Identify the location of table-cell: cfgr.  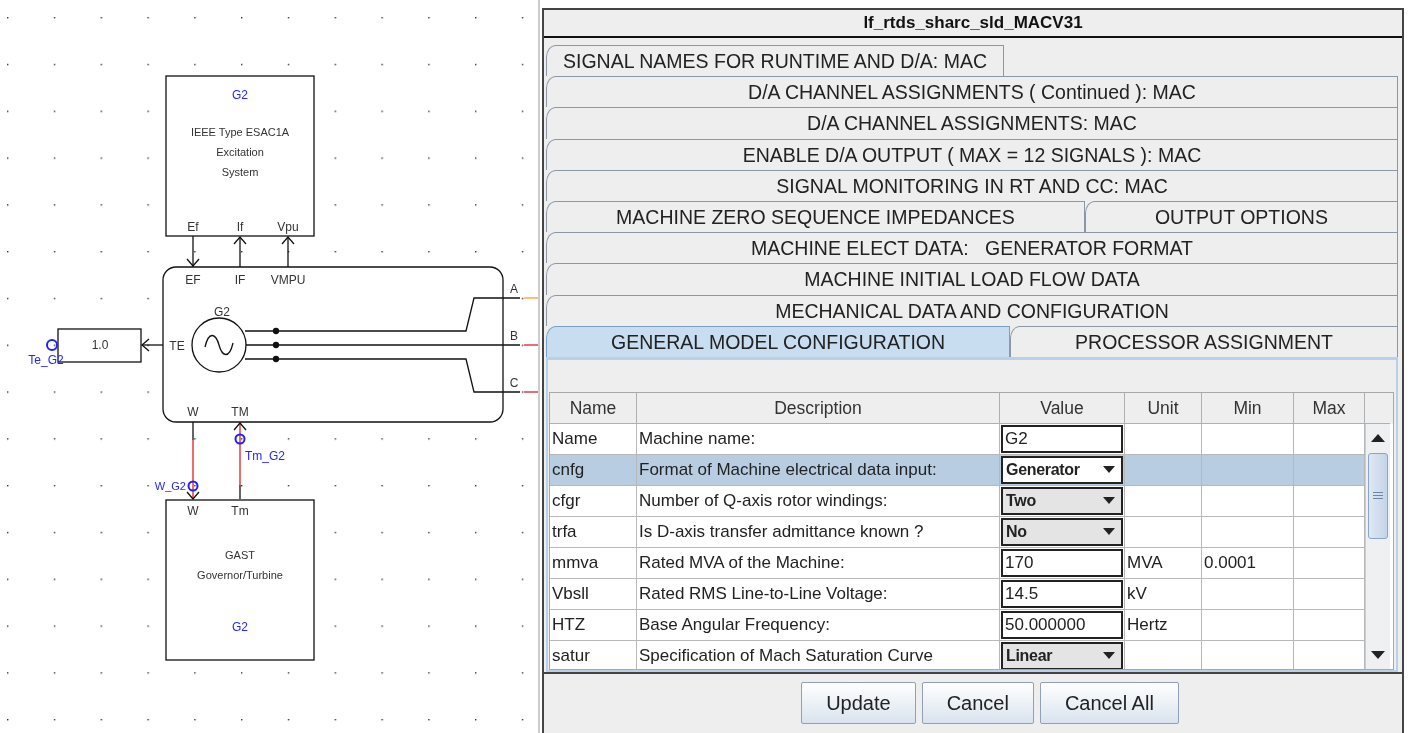
(593, 501).